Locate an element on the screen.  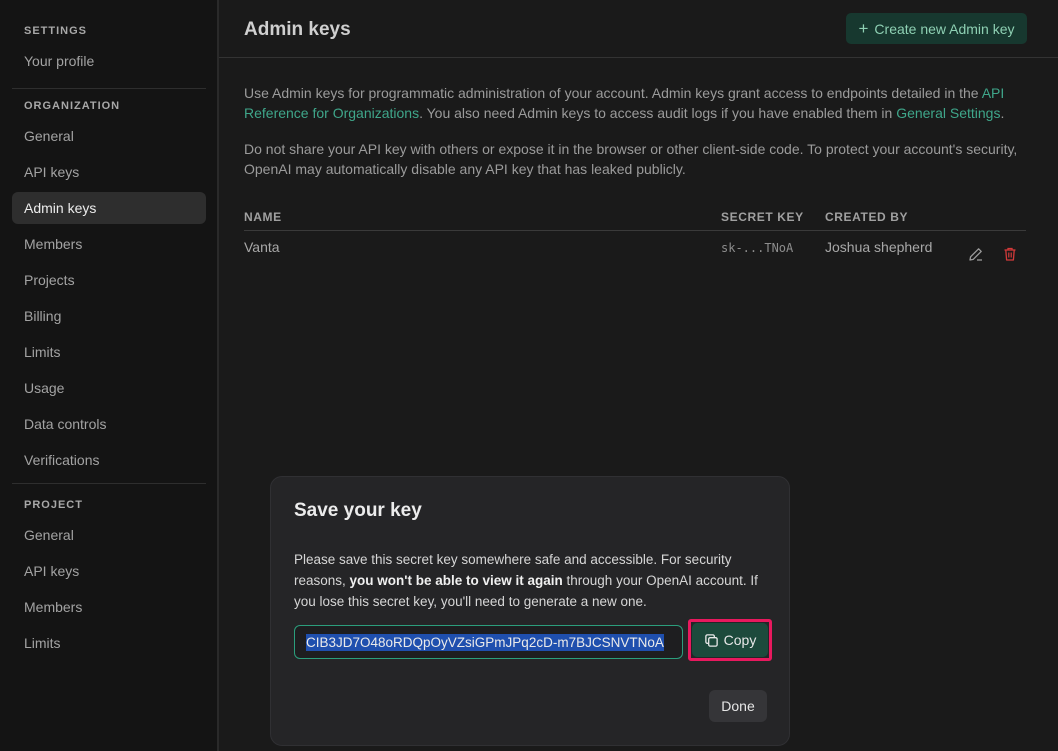
dialog-title: Save your key is located at coordinates (358, 510).